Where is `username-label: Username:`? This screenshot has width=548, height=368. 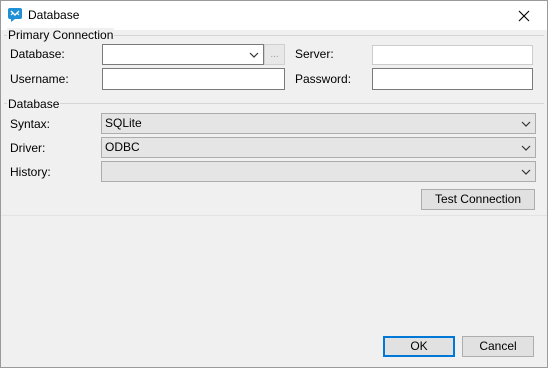 username-label: Username: is located at coordinates (39, 79).